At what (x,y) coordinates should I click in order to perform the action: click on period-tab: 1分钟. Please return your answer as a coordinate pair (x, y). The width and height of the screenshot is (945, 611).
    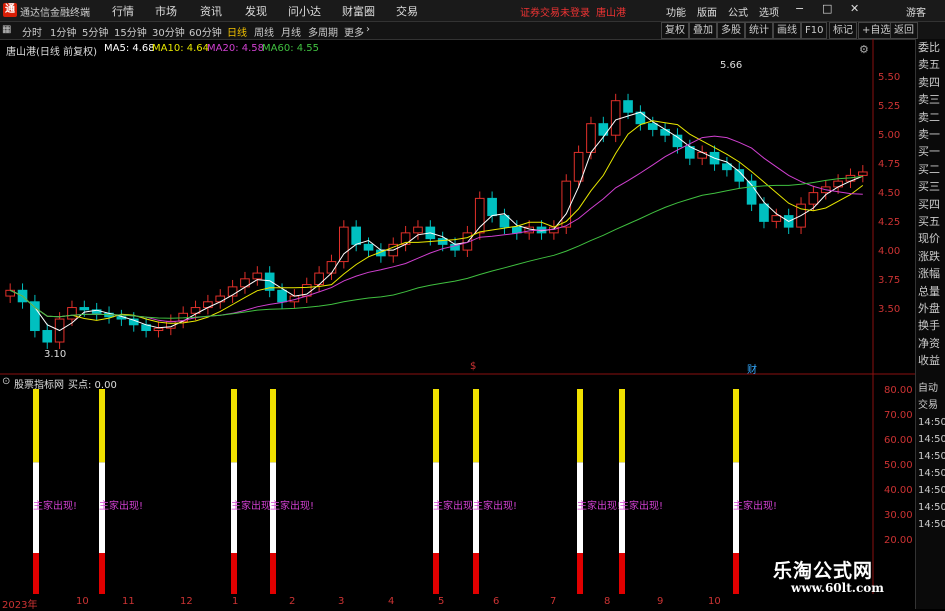
    Looking at the image, I should click on (63, 31).